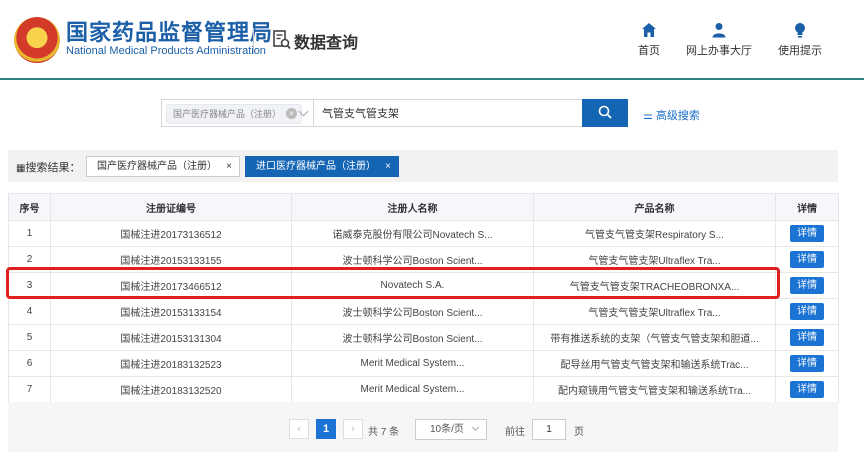 The image size is (864, 472). I want to click on cell-reg-no: 国械注进20153133155, so click(171, 259).